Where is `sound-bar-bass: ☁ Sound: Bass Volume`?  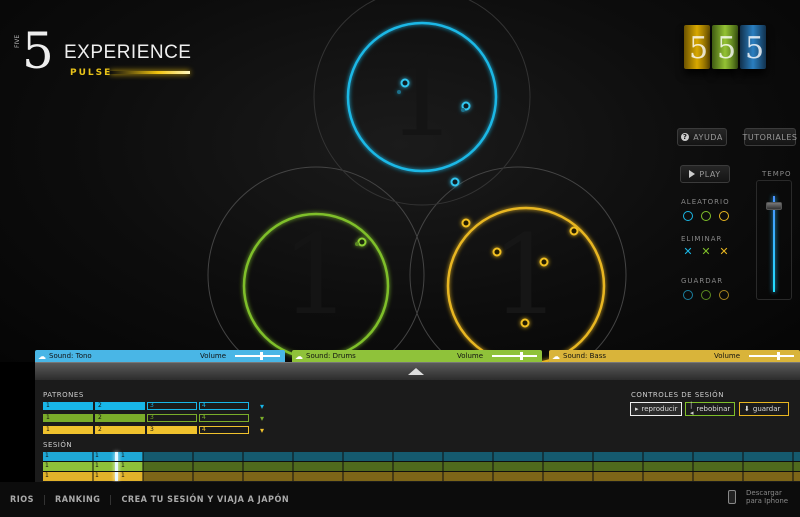
sound-bar-bass: ☁ Sound: Bass Volume is located at coordinates (674, 356).